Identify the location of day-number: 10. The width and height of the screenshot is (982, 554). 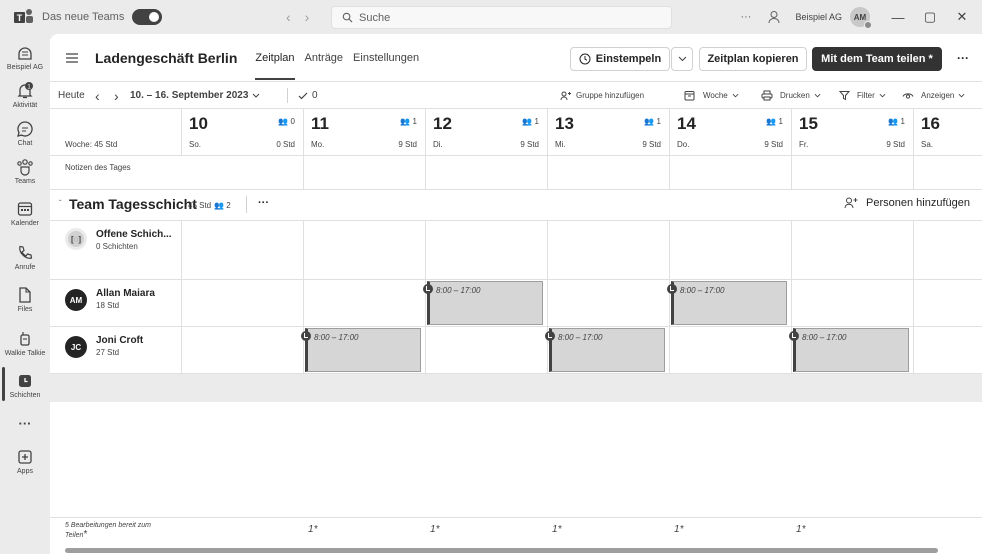
(198, 123).